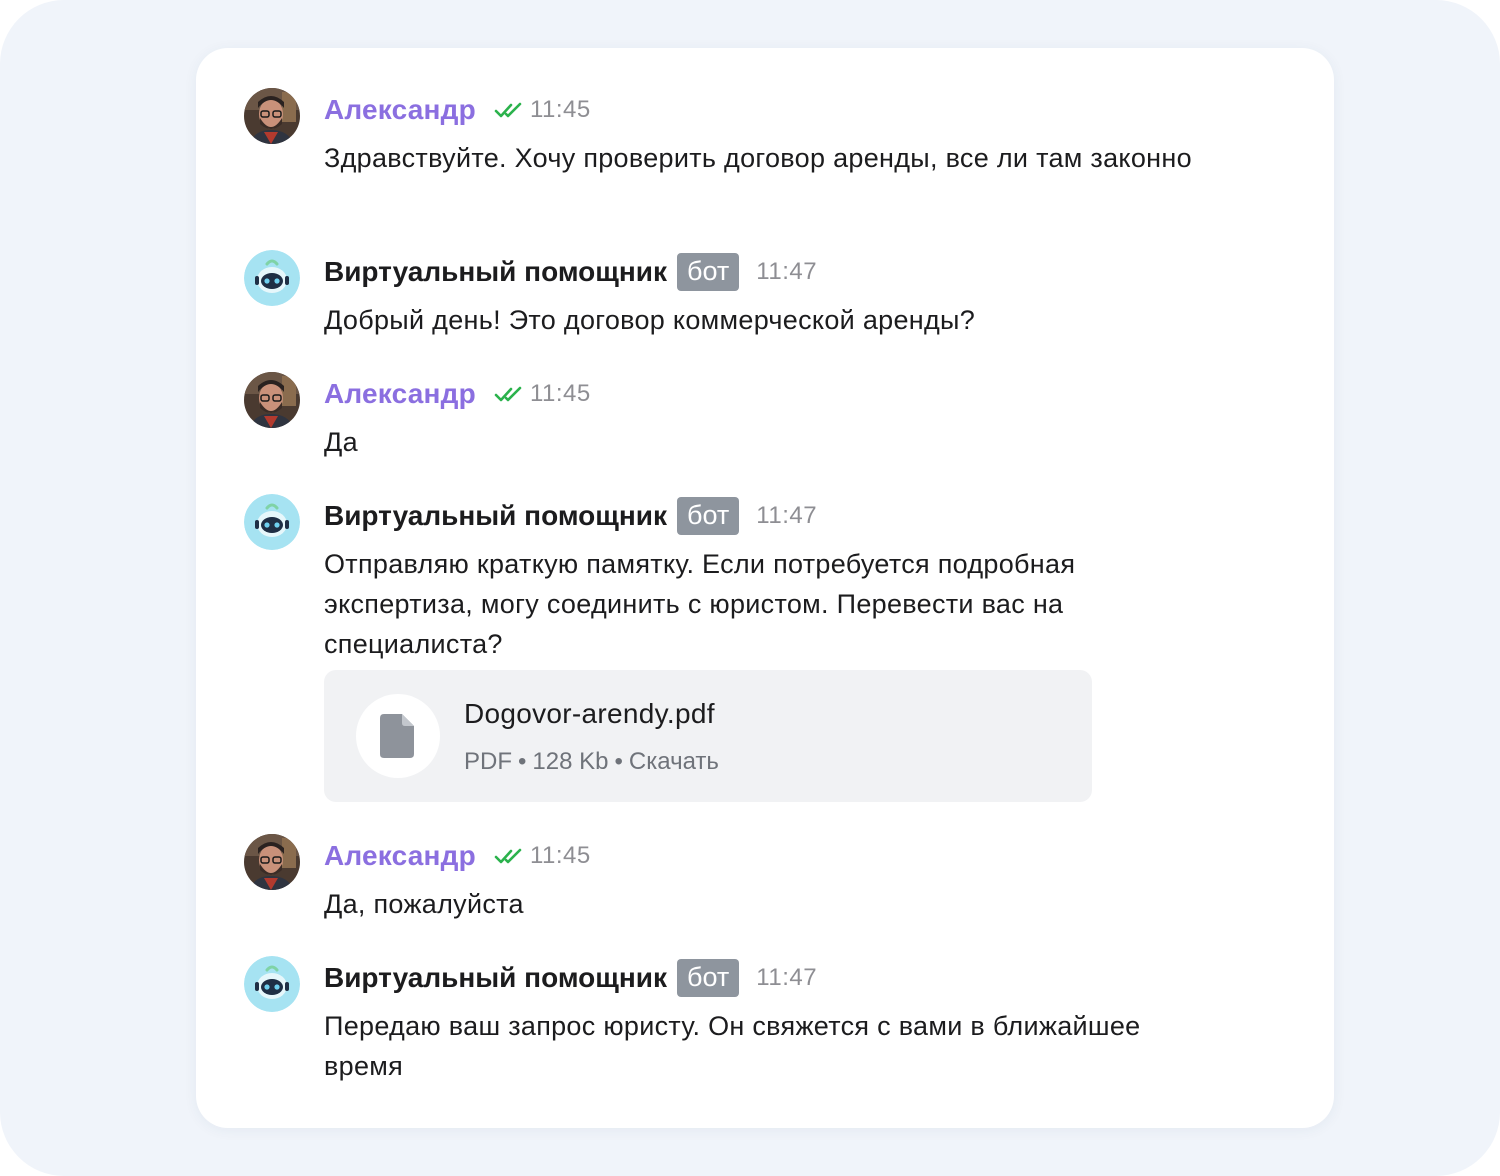 Image resolution: width=1500 pixels, height=1176 pixels. What do you see at coordinates (589, 713) in the screenshot?
I see `file-name: Dogovor-arendy.pdf` at bounding box center [589, 713].